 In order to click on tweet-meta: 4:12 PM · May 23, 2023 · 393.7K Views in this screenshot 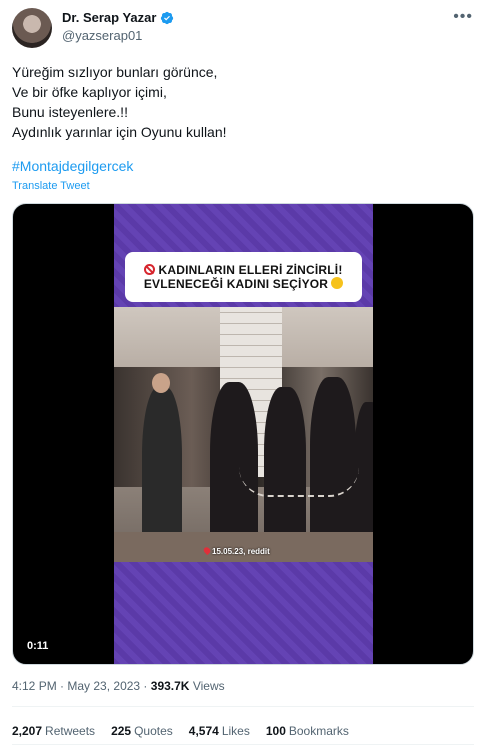, I will do `click(118, 686)`.